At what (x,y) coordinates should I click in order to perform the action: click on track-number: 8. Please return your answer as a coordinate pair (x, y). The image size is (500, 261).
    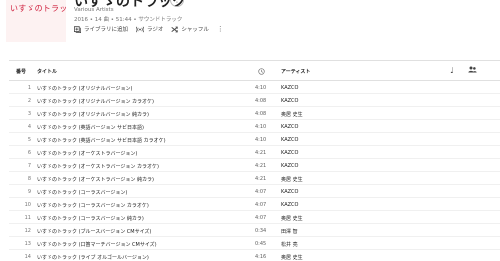
    Looking at the image, I should click on (29, 179).